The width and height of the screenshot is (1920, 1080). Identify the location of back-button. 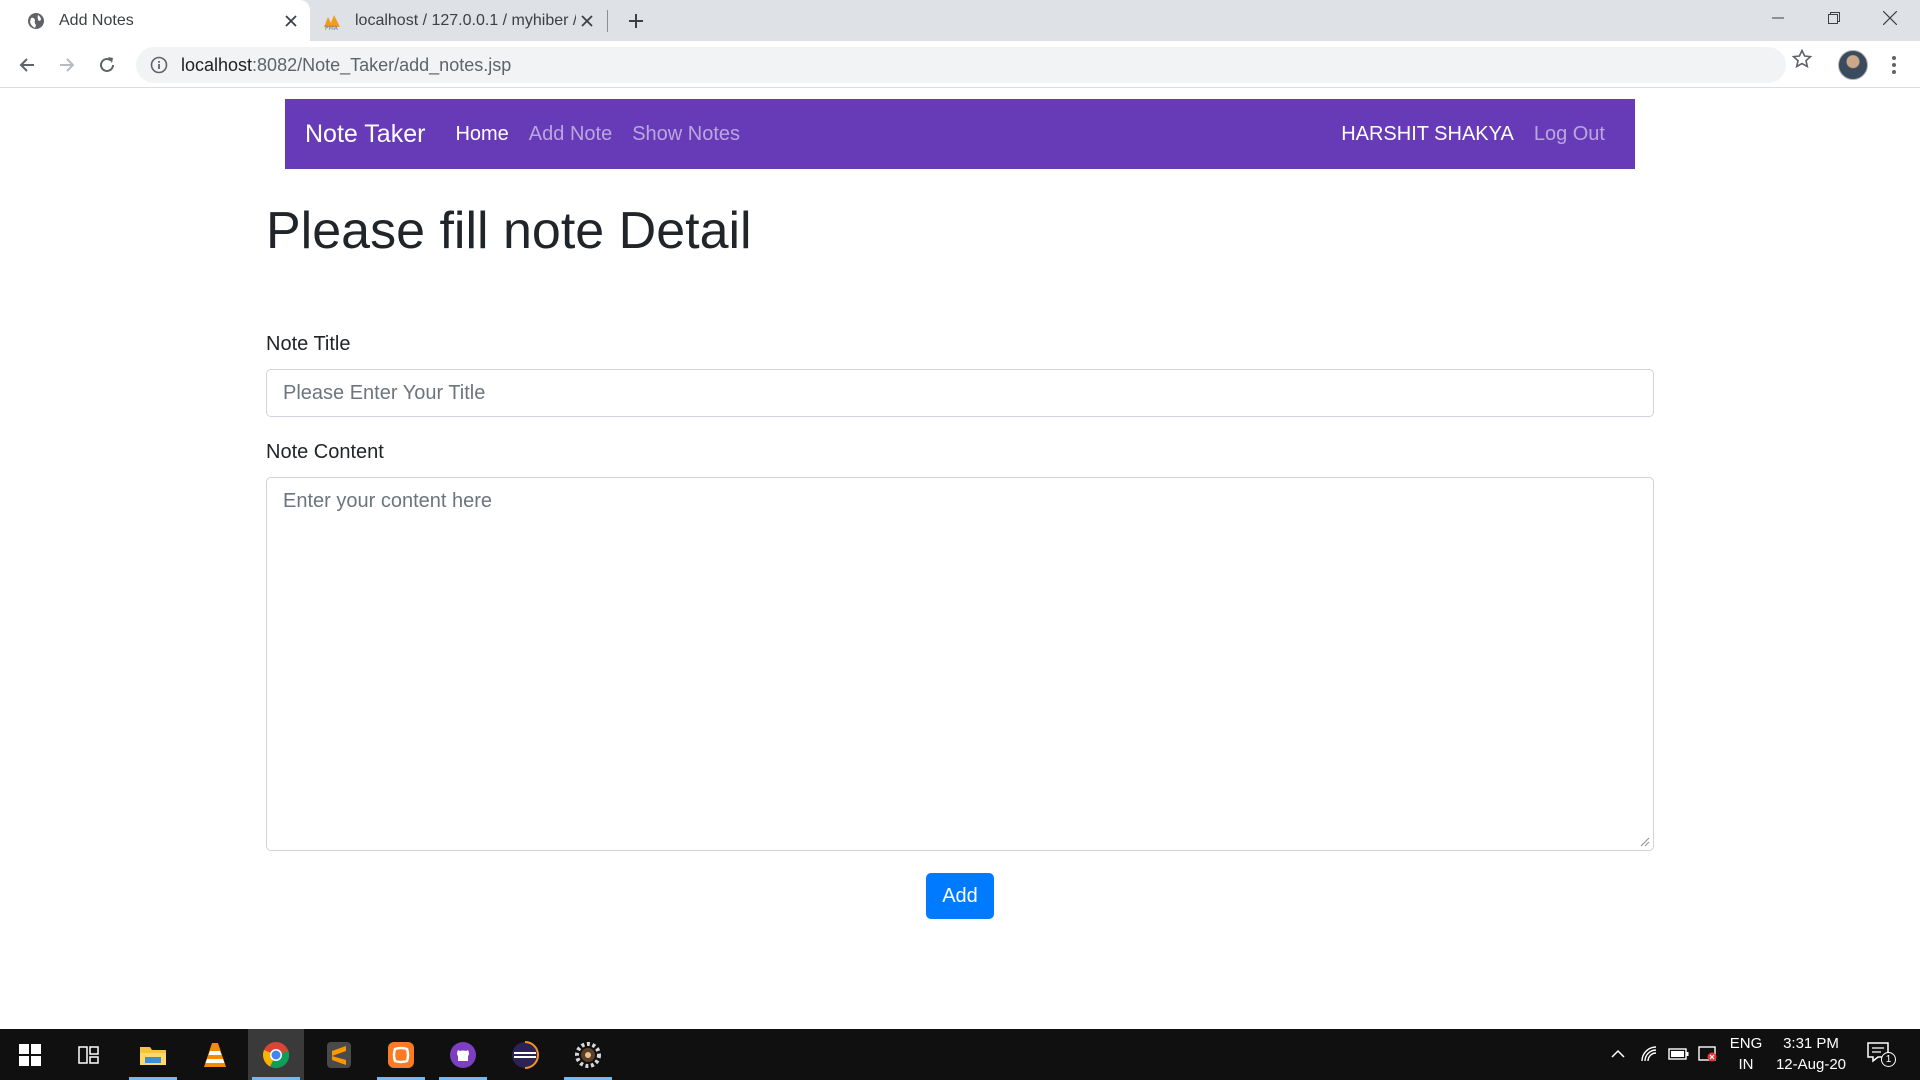
(27, 65).